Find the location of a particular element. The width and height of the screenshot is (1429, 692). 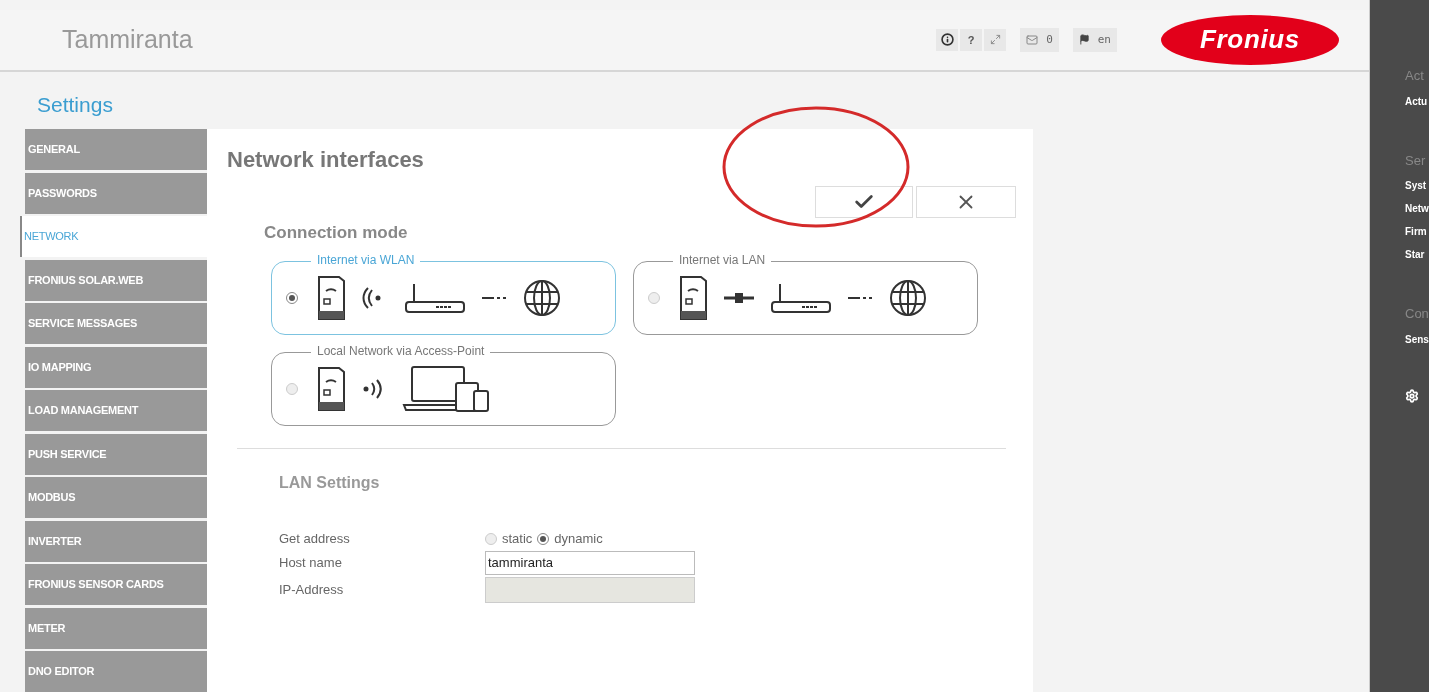

sidebar-item: INVERTER is located at coordinates (116, 541).